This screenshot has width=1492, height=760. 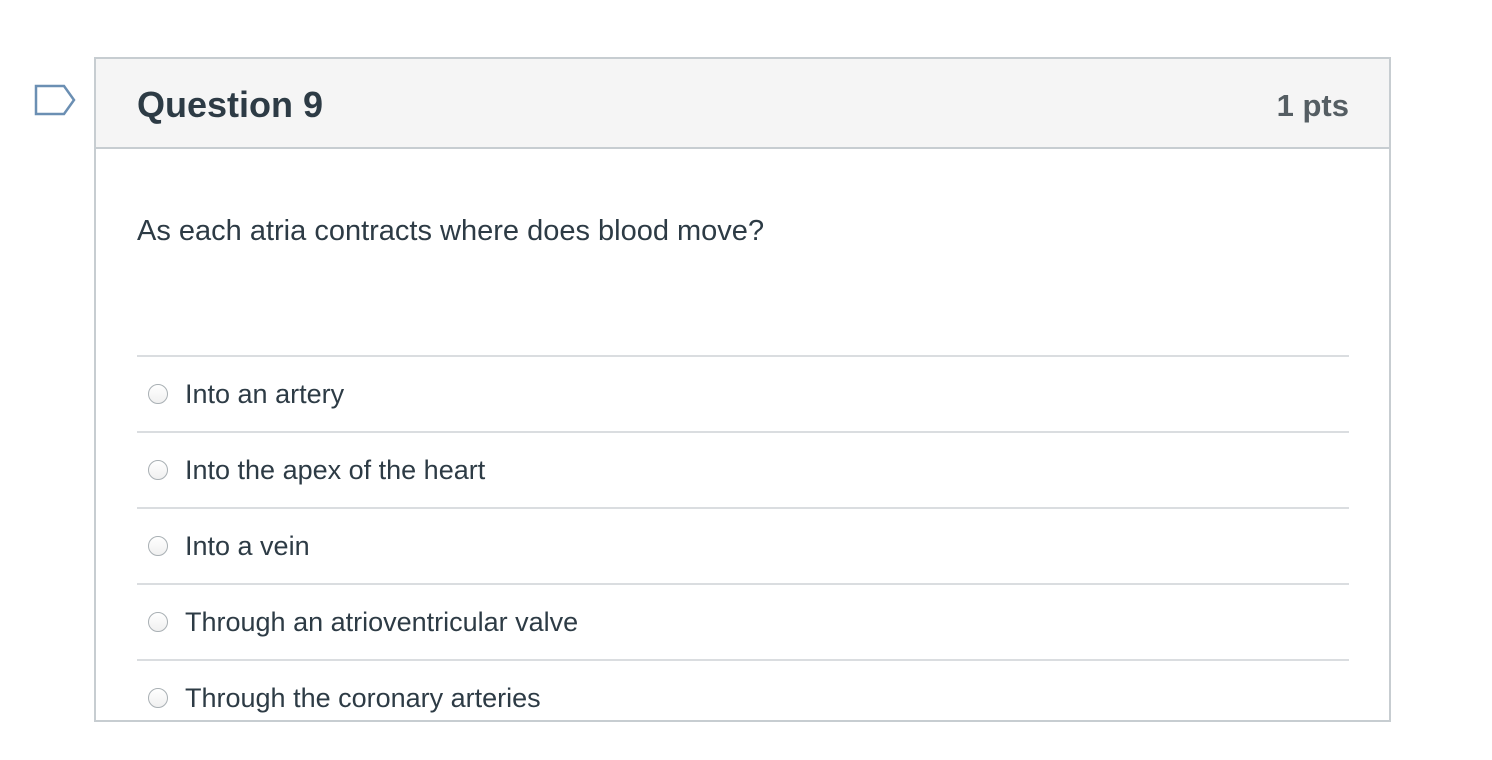 I want to click on answer-option: Into an artery, so click(x=743, y=395).